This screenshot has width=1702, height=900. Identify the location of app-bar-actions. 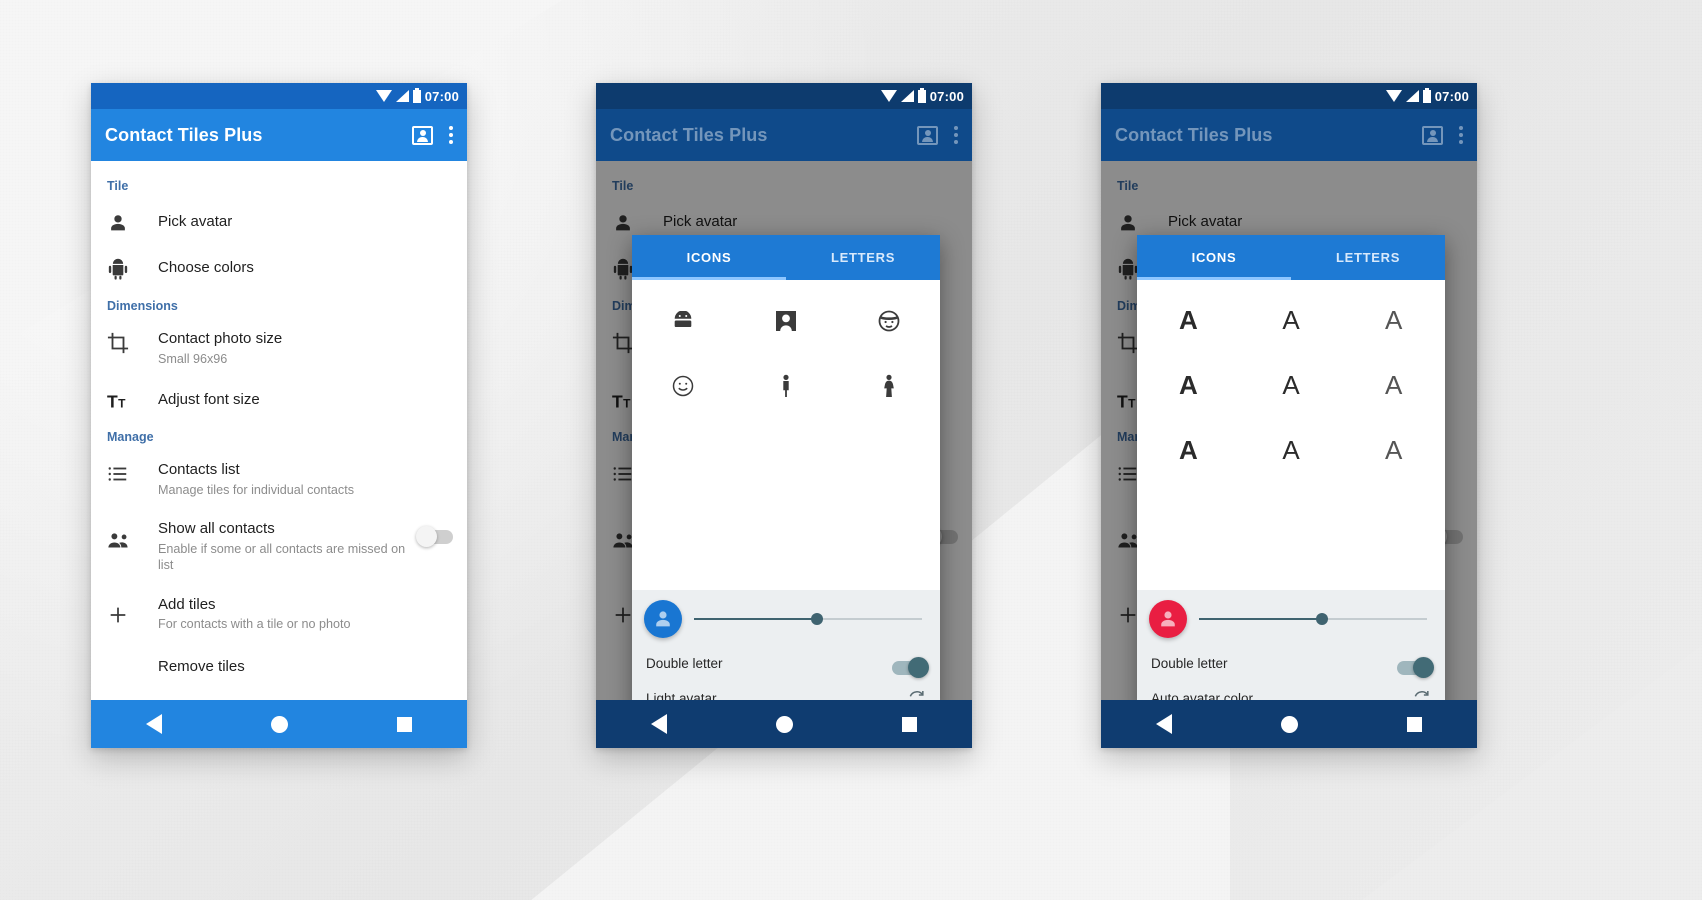
(432, 135).